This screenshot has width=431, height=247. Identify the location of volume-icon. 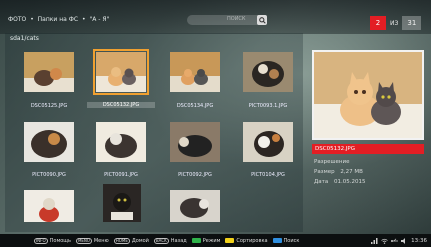
(404, 240).